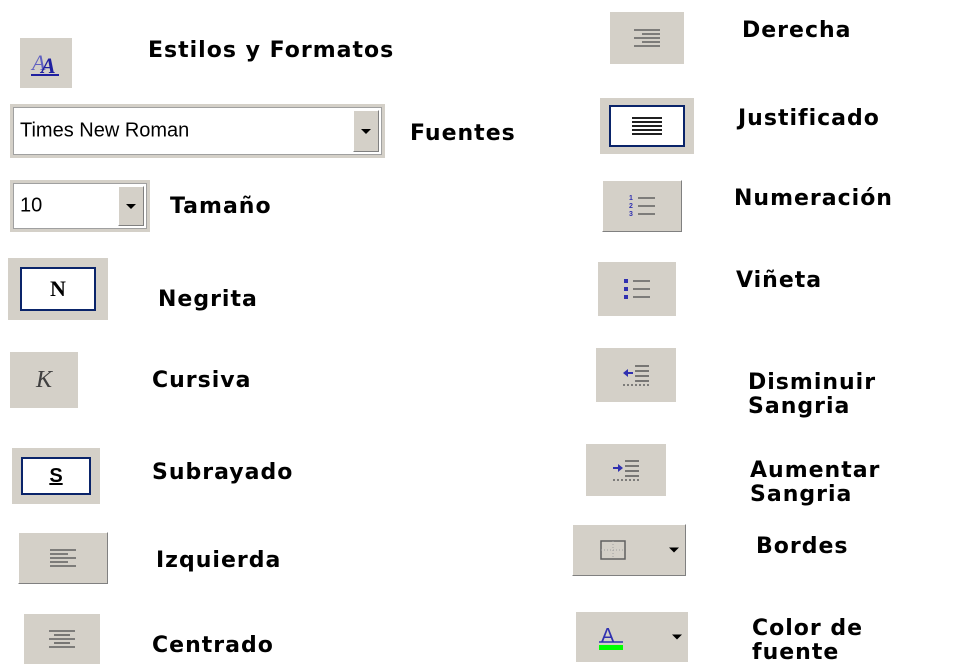  I want to click on bold-button: N, so click(58, 289).